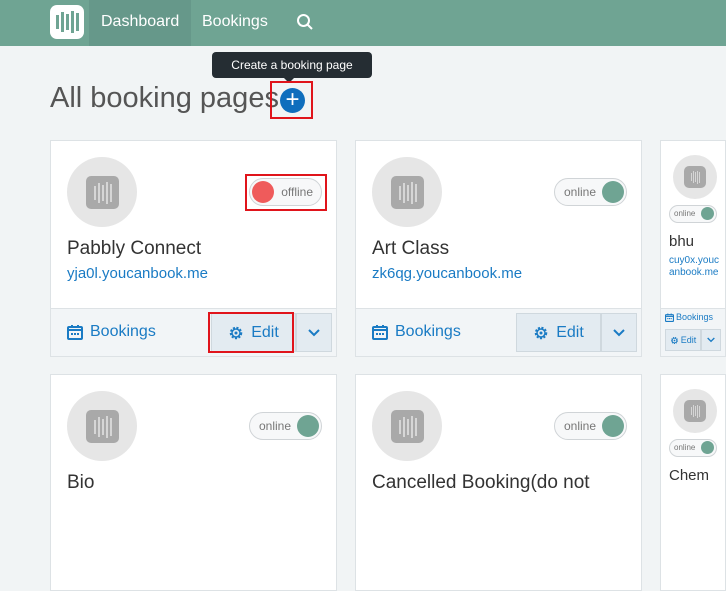  What do you see at coordinates (137, 273) in the screenshot?
I see `page-url: yja0l.youcanbook.me` at bounding box center [137, 273].